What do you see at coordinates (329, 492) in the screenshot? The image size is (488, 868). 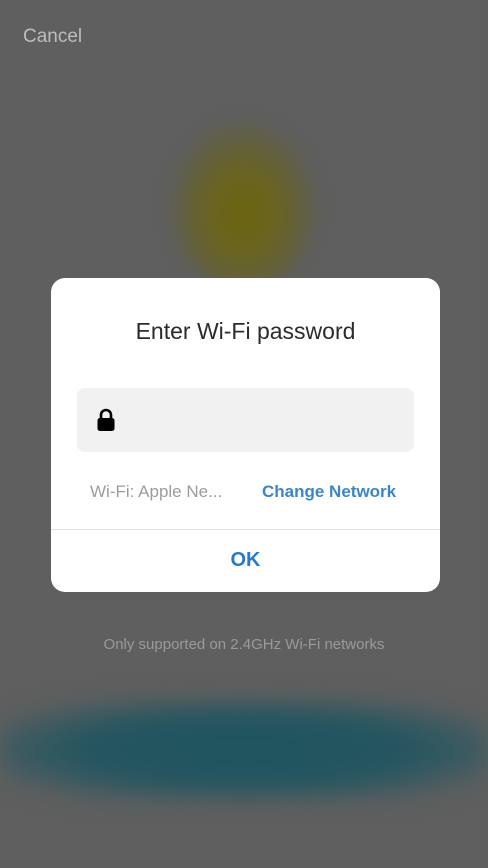 I see `change-network-link: Change Network` at bounding box center [329, 492].